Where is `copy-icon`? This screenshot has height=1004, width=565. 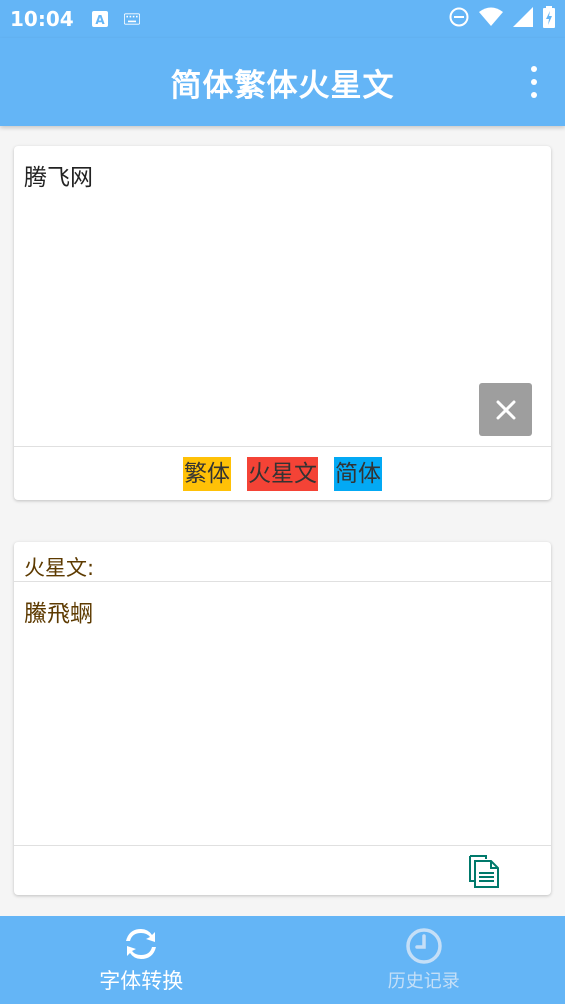
copy-icon is located at coordinates (484, 871).